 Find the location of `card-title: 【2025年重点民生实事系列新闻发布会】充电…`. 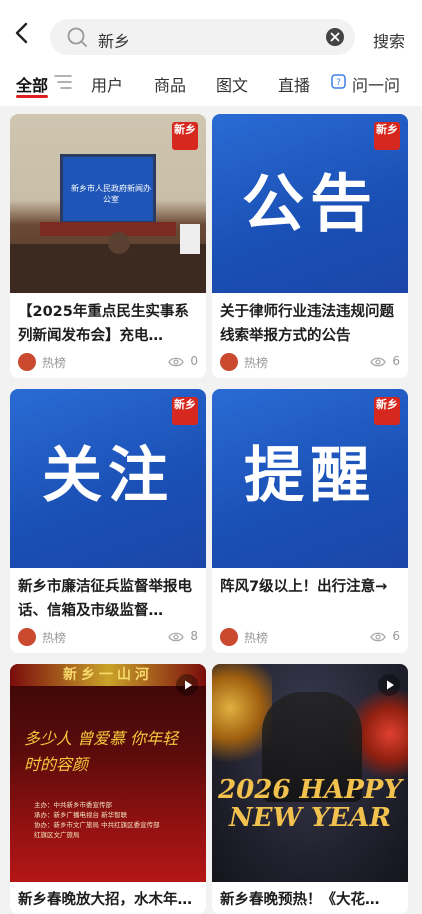

card-title: 【2025年重点民生实事系列新闻发布会】充电… is located at coordinates (103, 324).